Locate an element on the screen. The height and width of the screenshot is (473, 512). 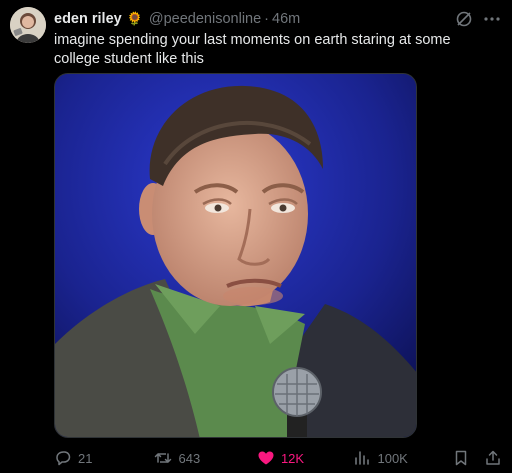
avatar is located at coordinates (28, 25).